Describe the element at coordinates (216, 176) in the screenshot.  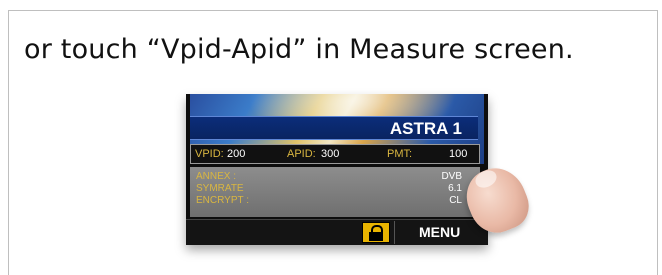
I see `annex-label: ANNEX :` at that location.